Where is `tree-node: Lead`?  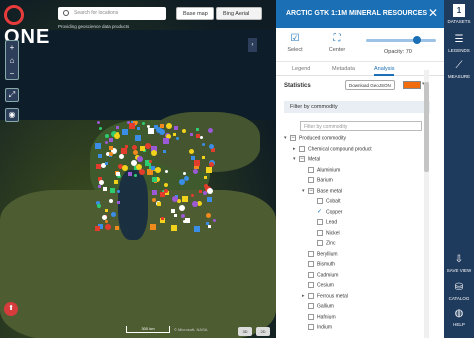 tree-node: Lead is located at coordinates (324, 223).